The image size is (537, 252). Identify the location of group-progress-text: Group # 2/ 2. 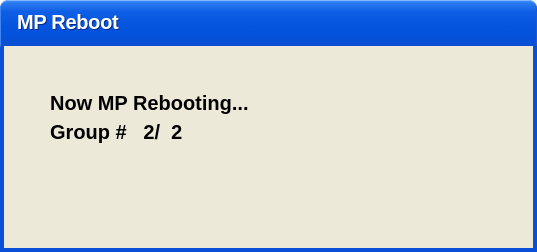
(116, 133).